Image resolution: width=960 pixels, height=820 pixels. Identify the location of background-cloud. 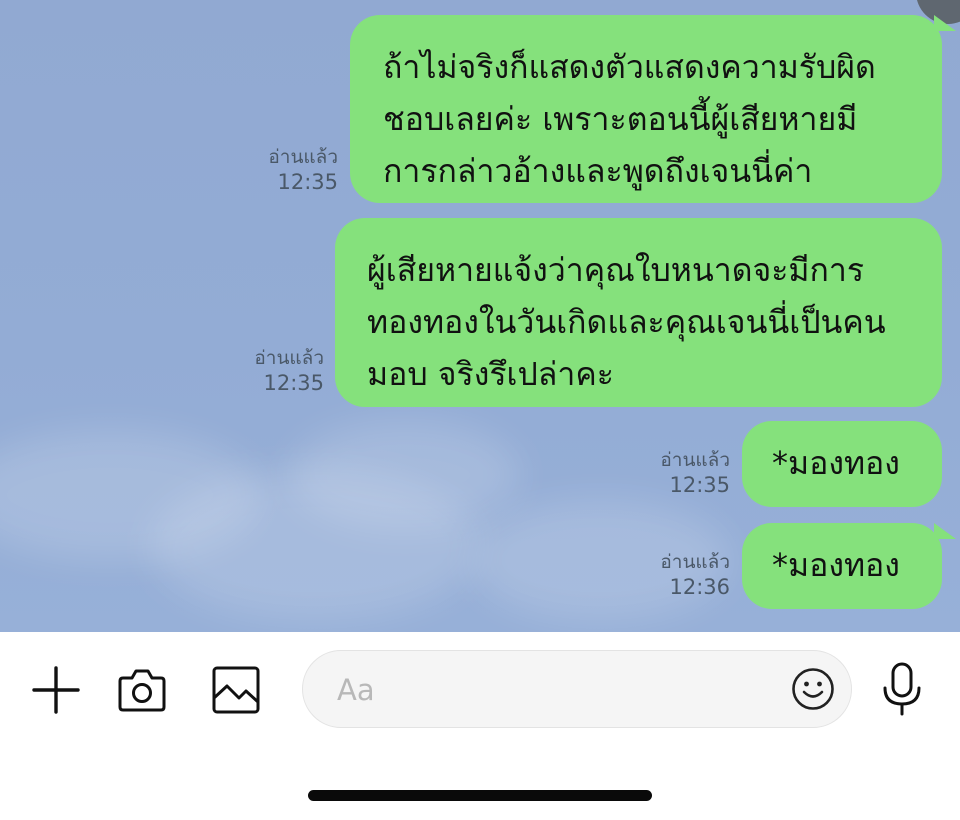
(405, 475).